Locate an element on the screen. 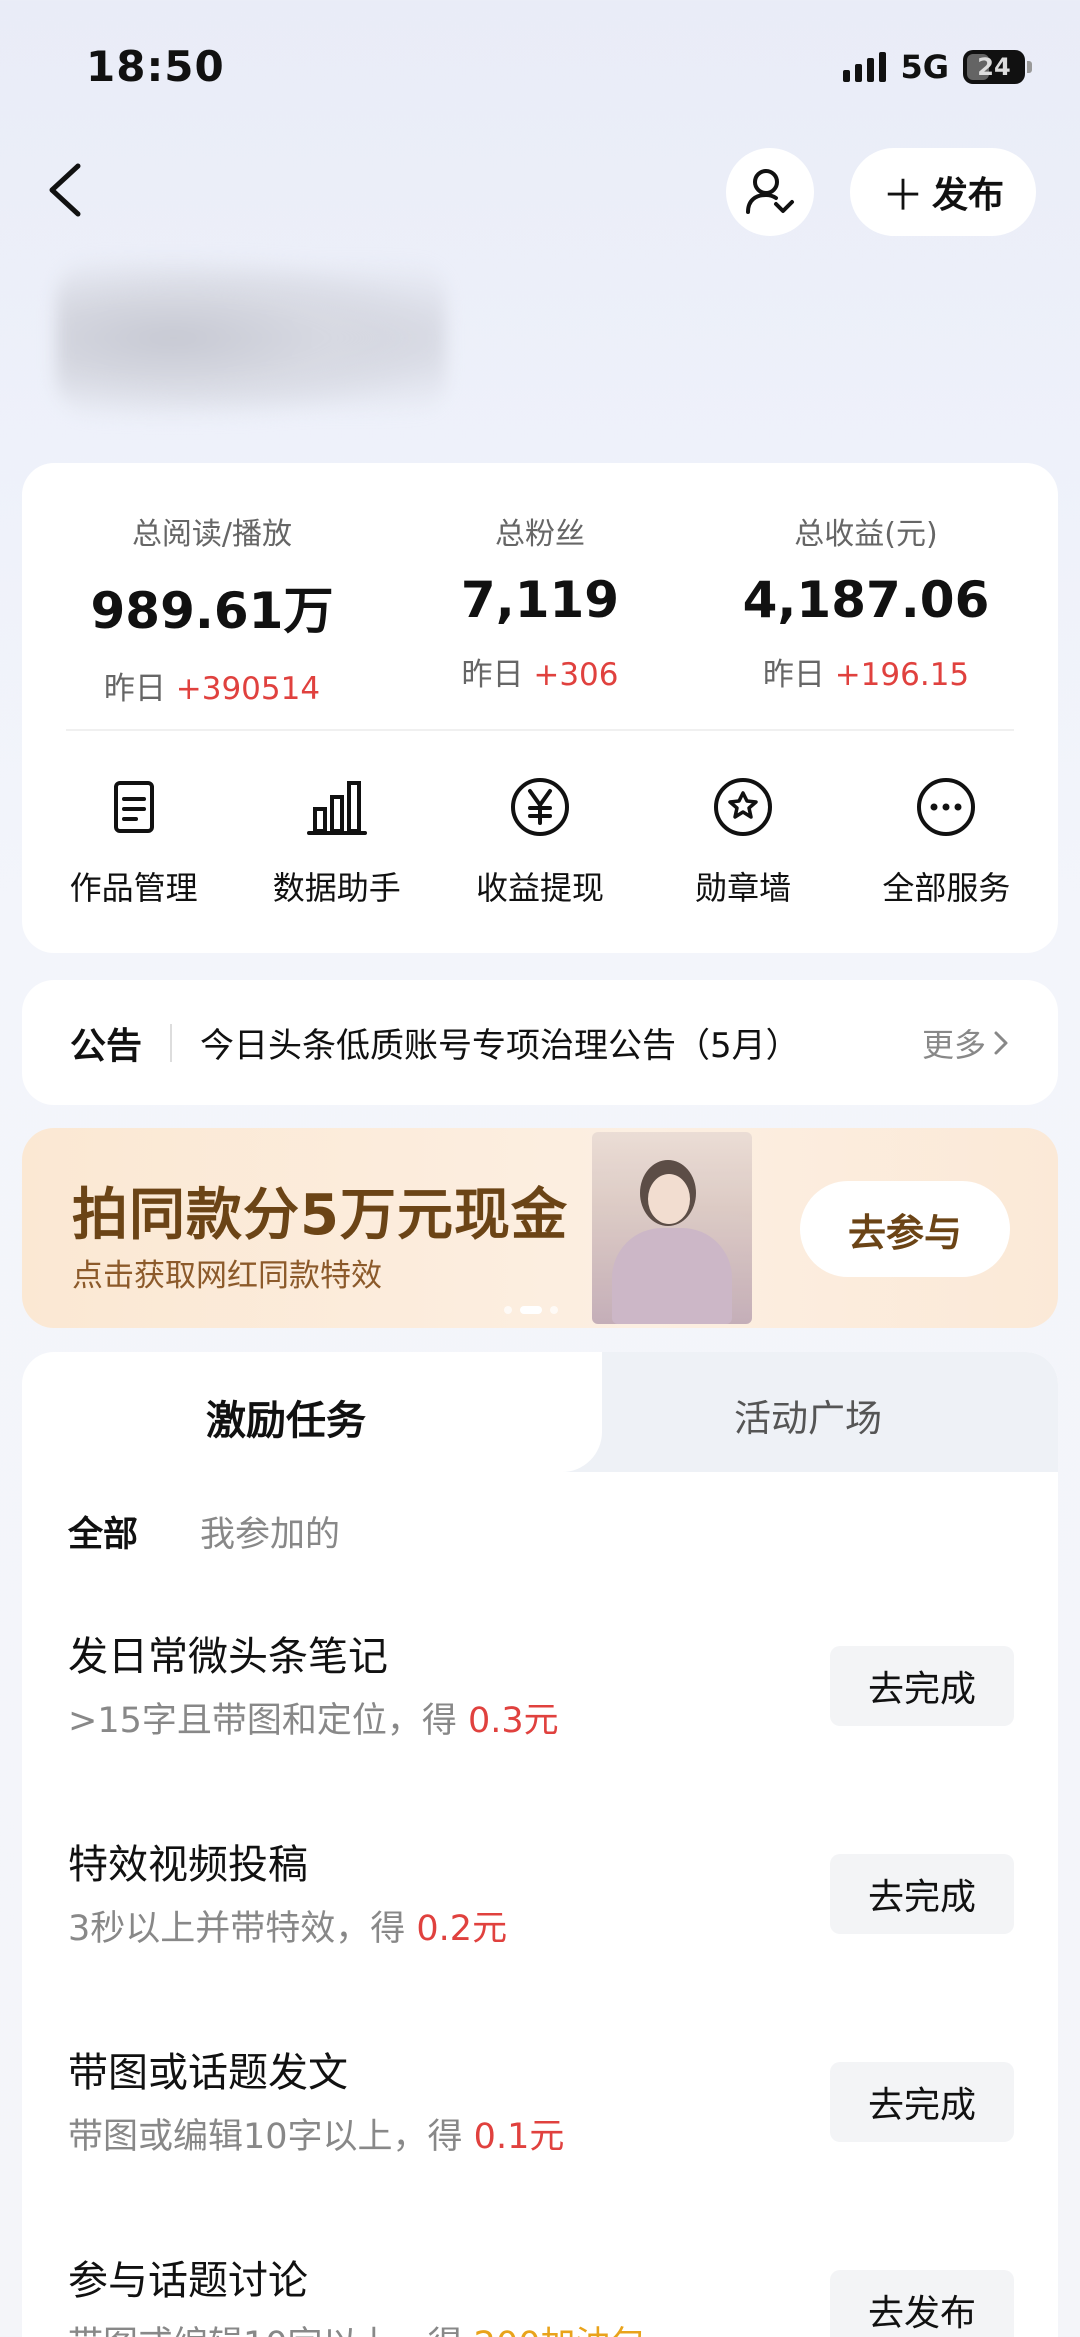 The width and height of the screenshot is (1080, 2337). chevron-left-icon is located at coordinates (65, 190).